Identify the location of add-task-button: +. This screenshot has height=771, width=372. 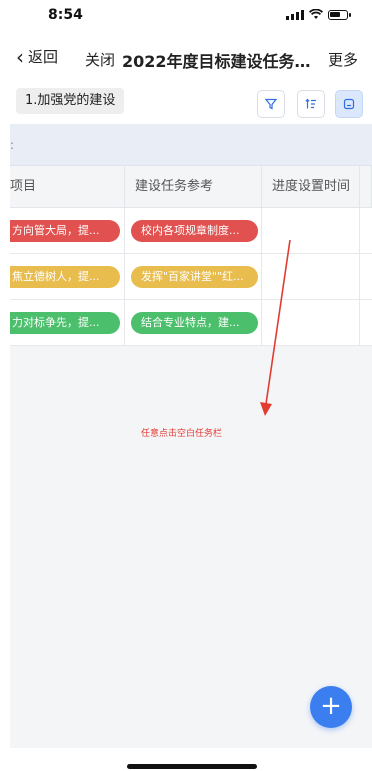
(331, 707).